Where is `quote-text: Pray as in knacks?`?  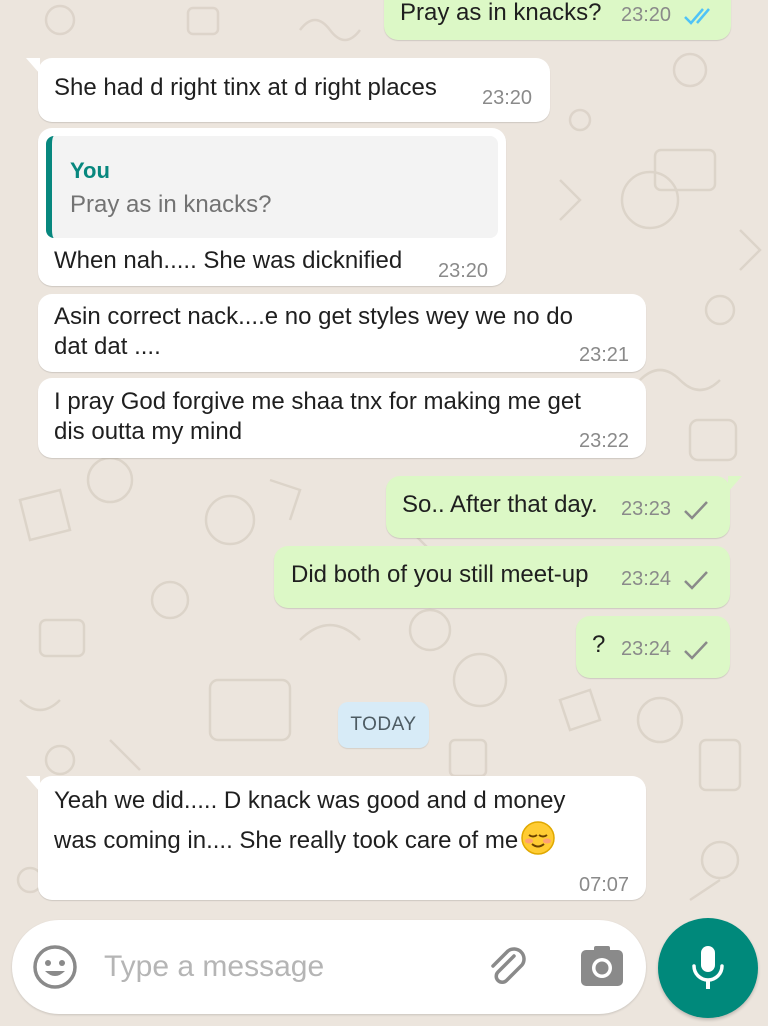
quote-text: Pray as in knacks? is located at coordinates (171, 204).